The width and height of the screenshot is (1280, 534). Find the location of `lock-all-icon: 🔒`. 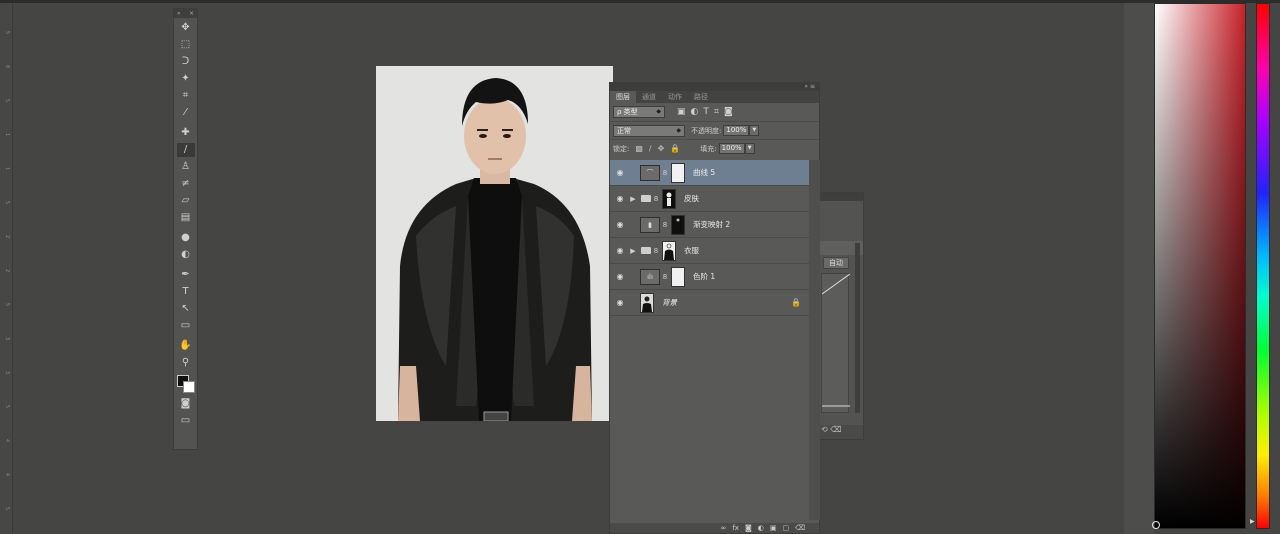

lock-all-icon: 🔒 is located at coordinates (675, 148).